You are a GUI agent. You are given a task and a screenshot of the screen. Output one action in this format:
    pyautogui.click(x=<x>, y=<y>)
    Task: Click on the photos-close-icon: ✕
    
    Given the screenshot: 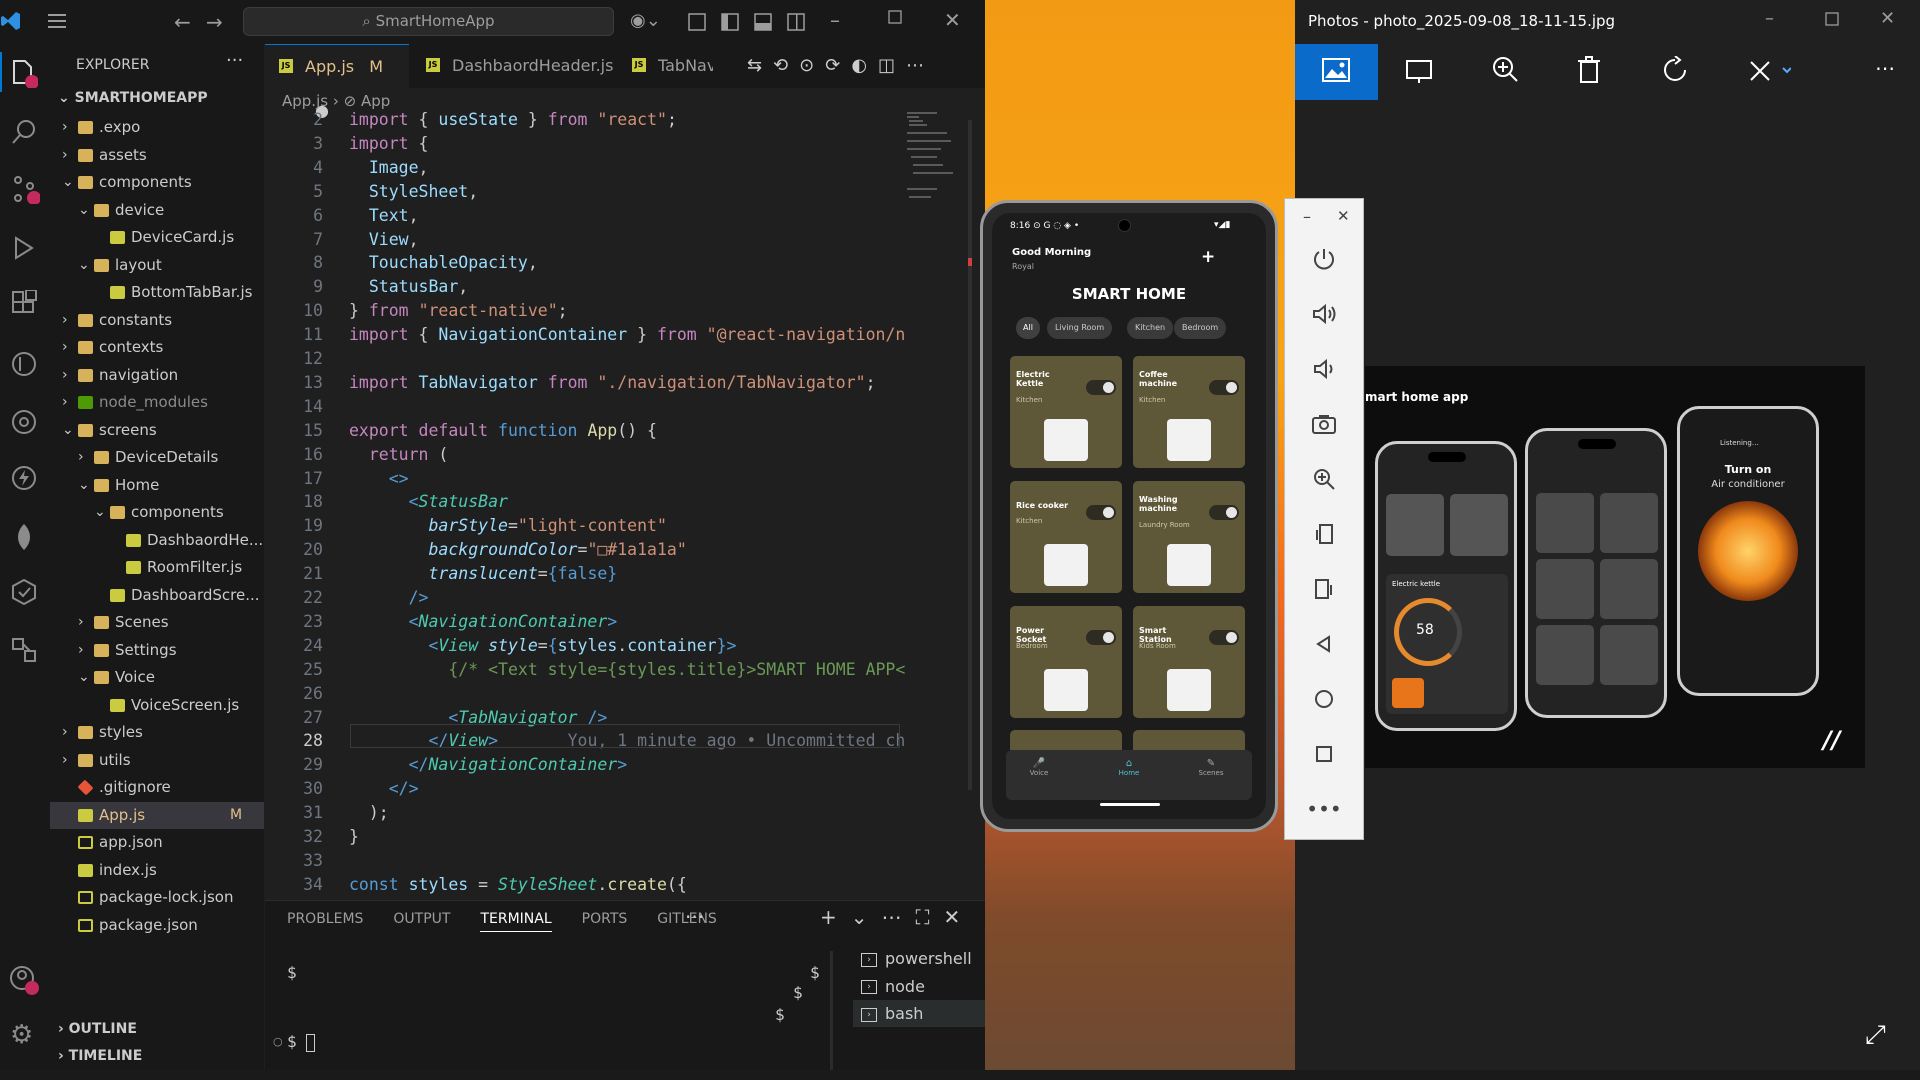 What is the action you would take?
    pyautogui.click(x=1887, y=18)
    